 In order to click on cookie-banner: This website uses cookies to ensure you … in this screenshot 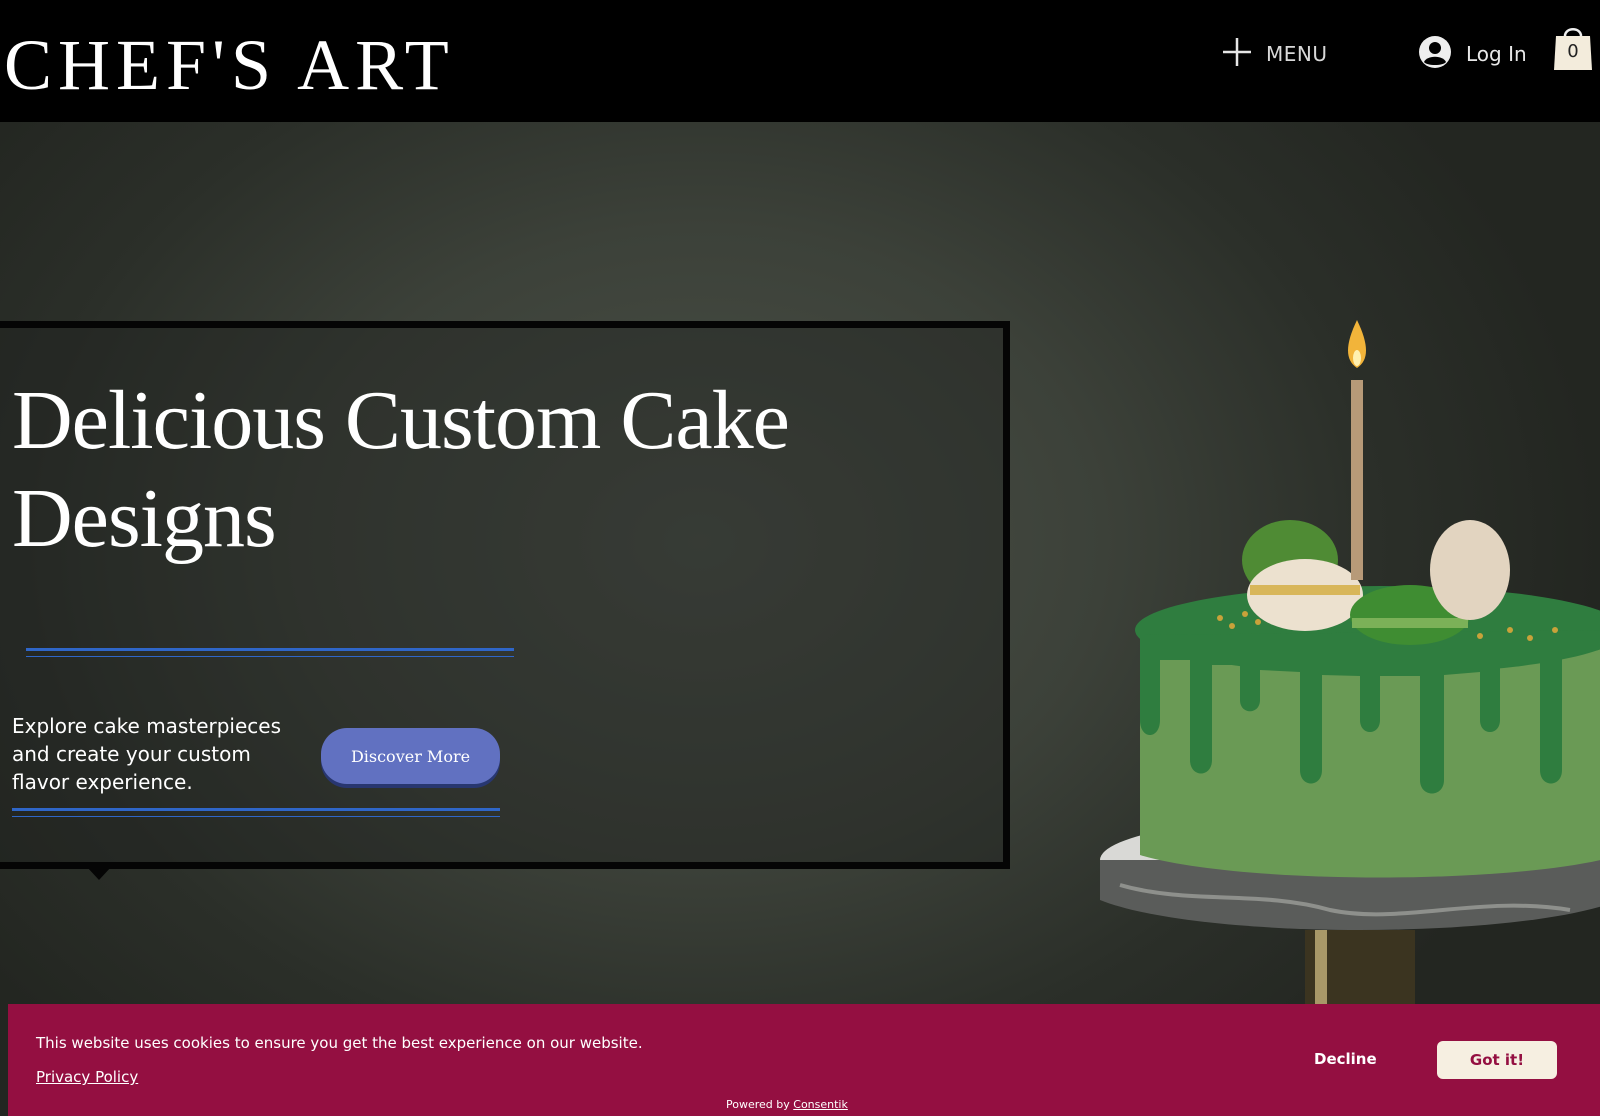, I will do `click(804, 1060)`.